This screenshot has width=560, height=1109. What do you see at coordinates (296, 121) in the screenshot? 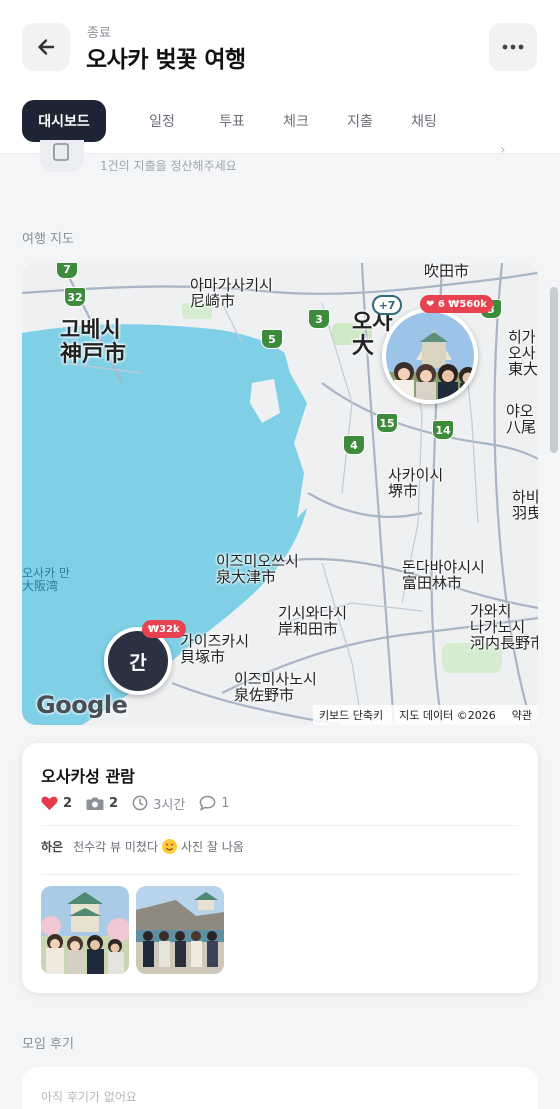
I see `tab-checklist: 체크` at bounding box center [296, 121].